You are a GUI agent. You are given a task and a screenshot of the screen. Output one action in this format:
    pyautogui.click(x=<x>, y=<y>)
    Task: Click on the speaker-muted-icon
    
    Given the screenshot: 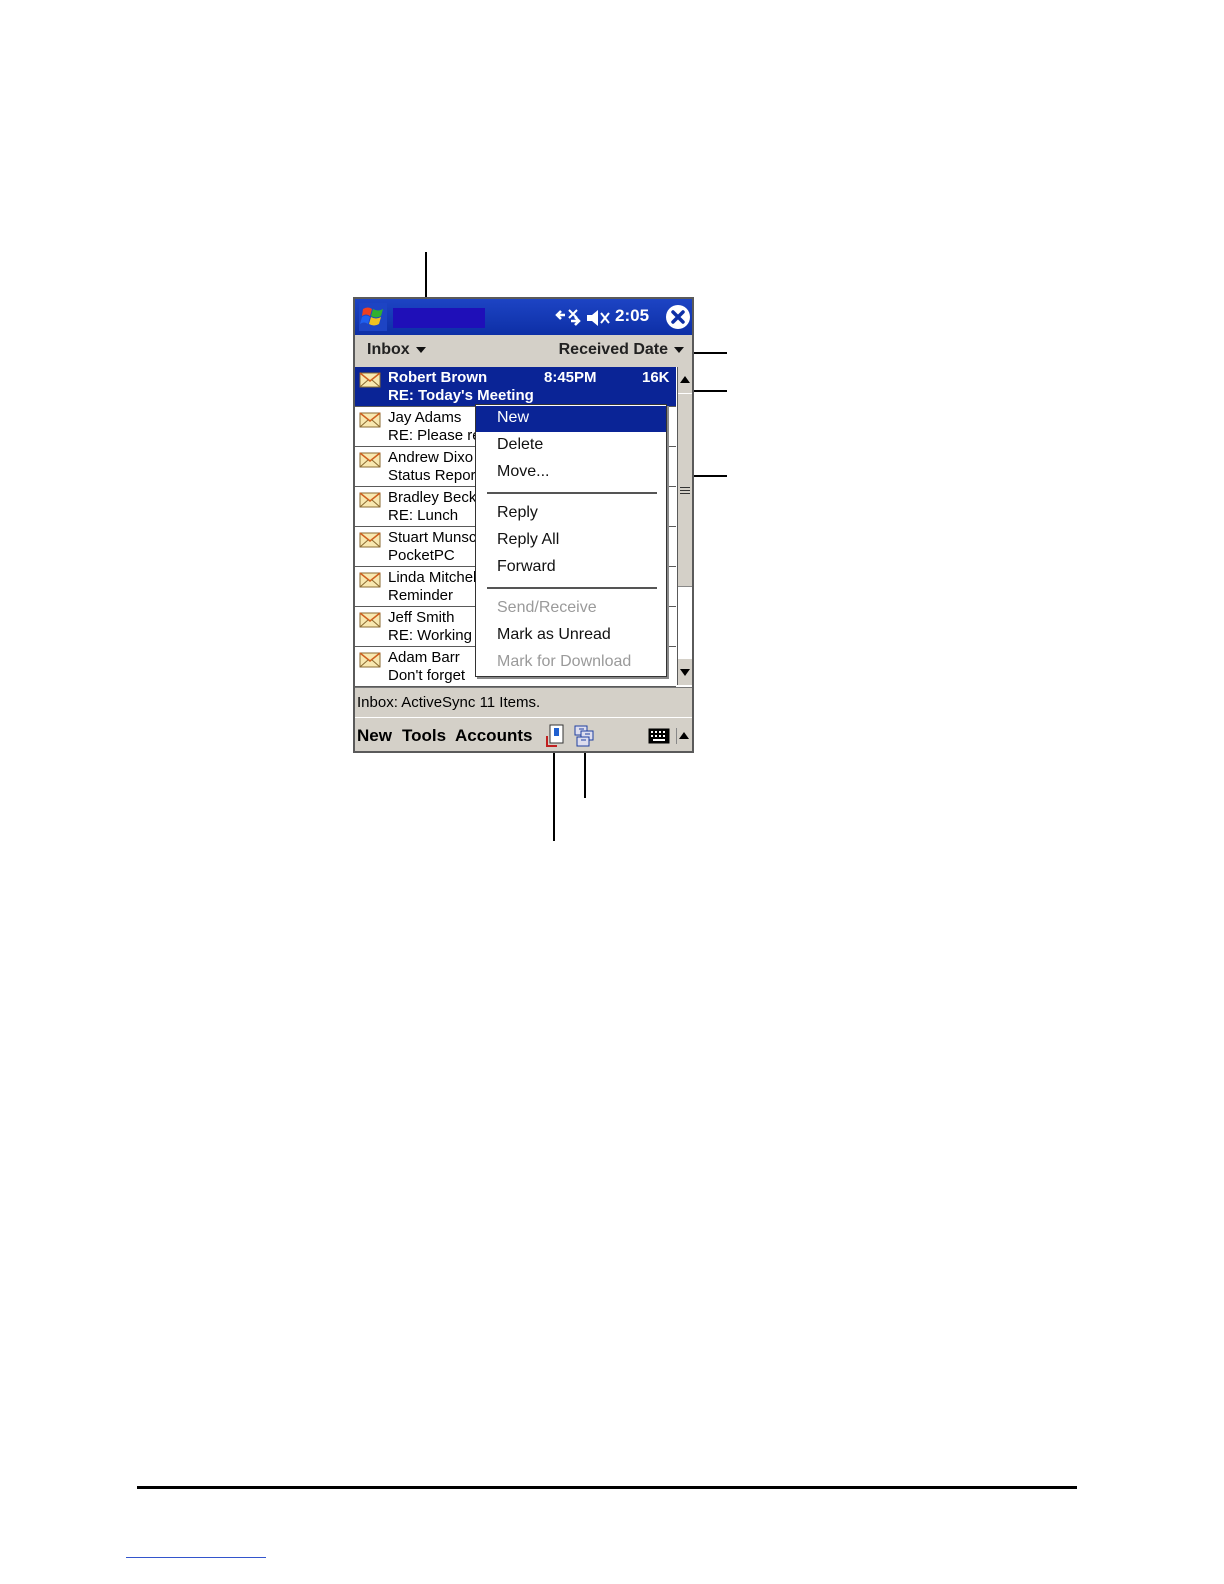 What is the action you would take?
    pyautogui.click(x=598, y=318)
    